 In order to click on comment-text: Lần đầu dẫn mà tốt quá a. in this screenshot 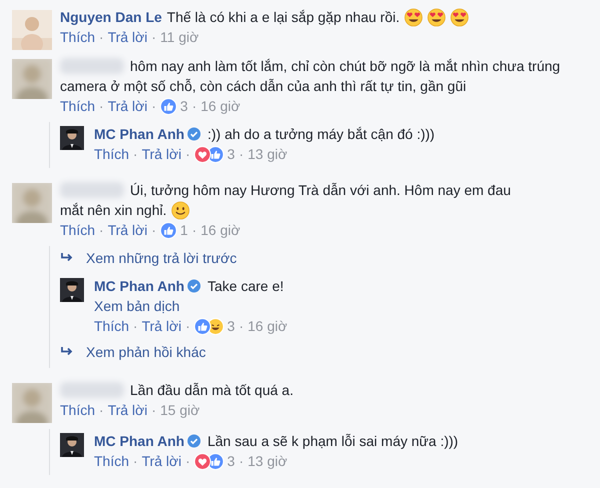, I will do `click(212, 390)`.